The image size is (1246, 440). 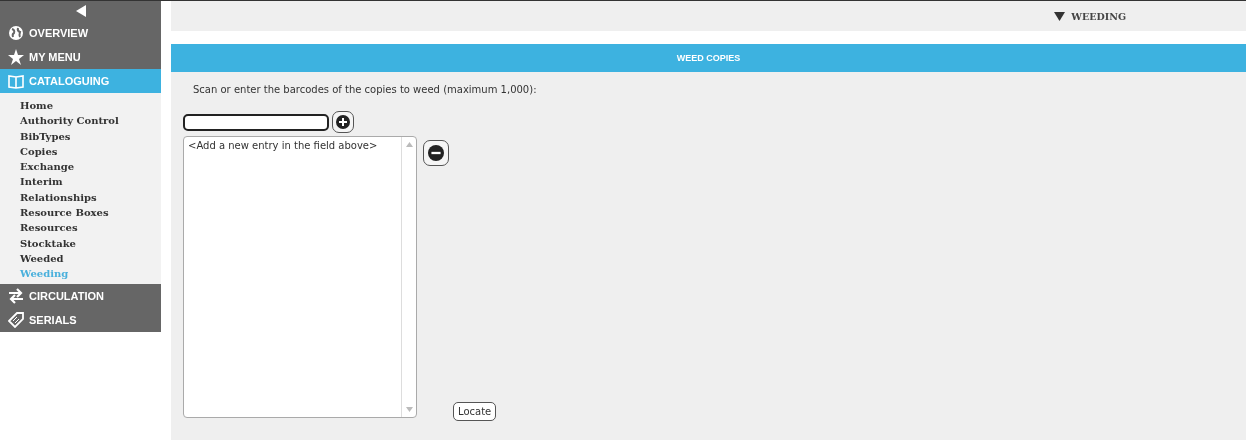 What do you see at coordinates (708, 58) in the screenshot?
I see `panel-header: WEED COPIES` at bounding box center [708, 58].